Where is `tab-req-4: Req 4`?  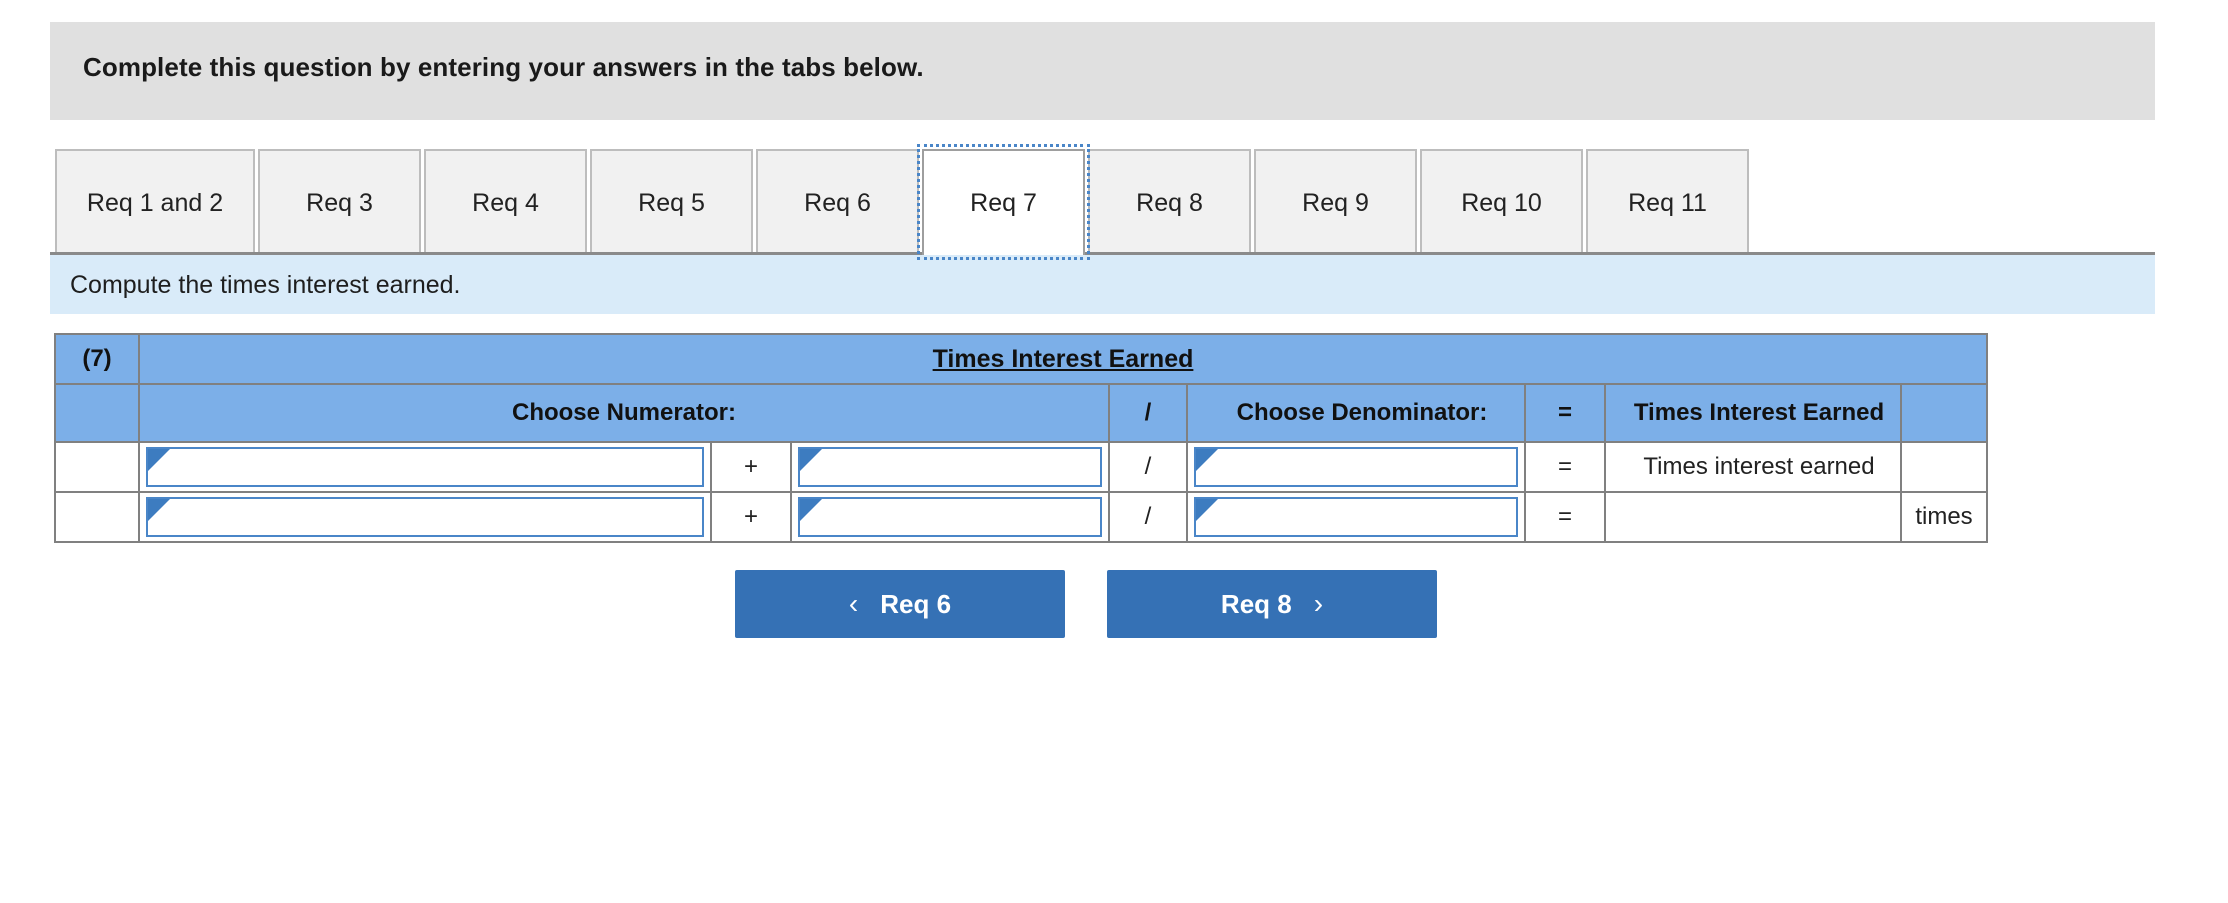 tab-req-4: Req 4 is located at coordinates (505, 202).